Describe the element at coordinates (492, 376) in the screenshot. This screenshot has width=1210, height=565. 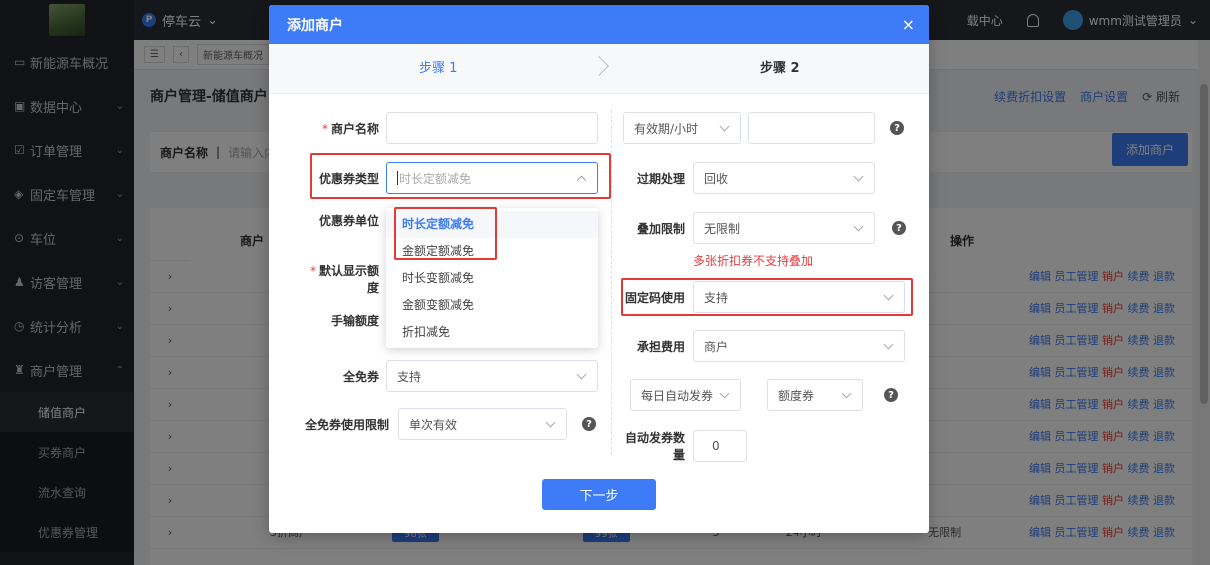
I see `free-coupon-select: 支持` at that location.